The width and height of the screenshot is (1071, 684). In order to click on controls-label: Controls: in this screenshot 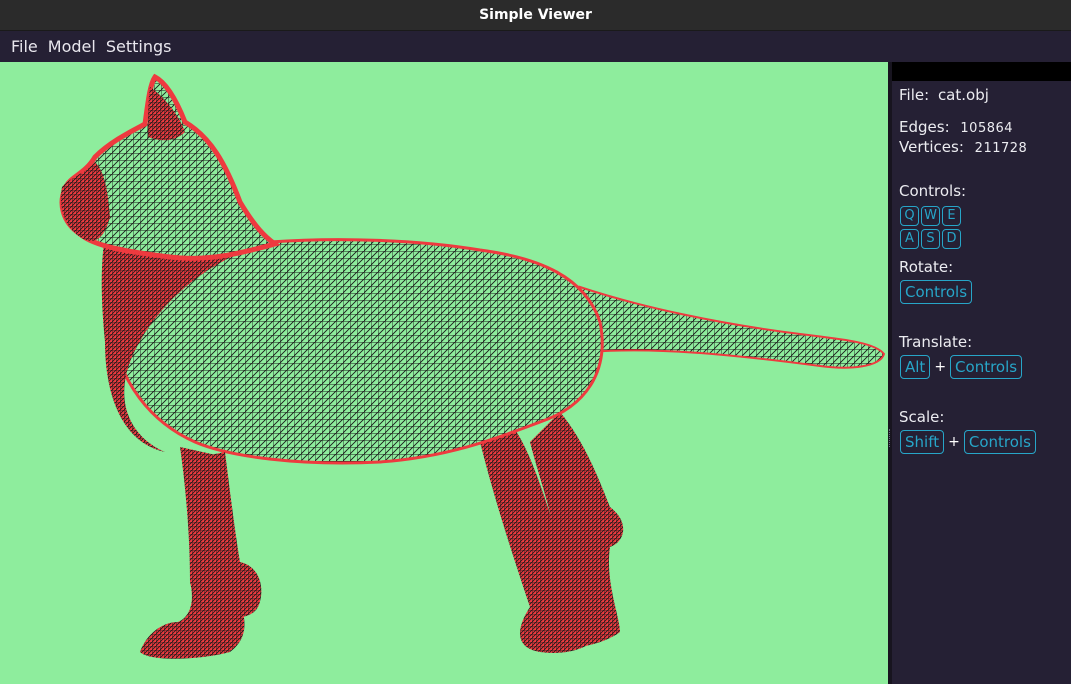, I will do `click(933, 191)`.